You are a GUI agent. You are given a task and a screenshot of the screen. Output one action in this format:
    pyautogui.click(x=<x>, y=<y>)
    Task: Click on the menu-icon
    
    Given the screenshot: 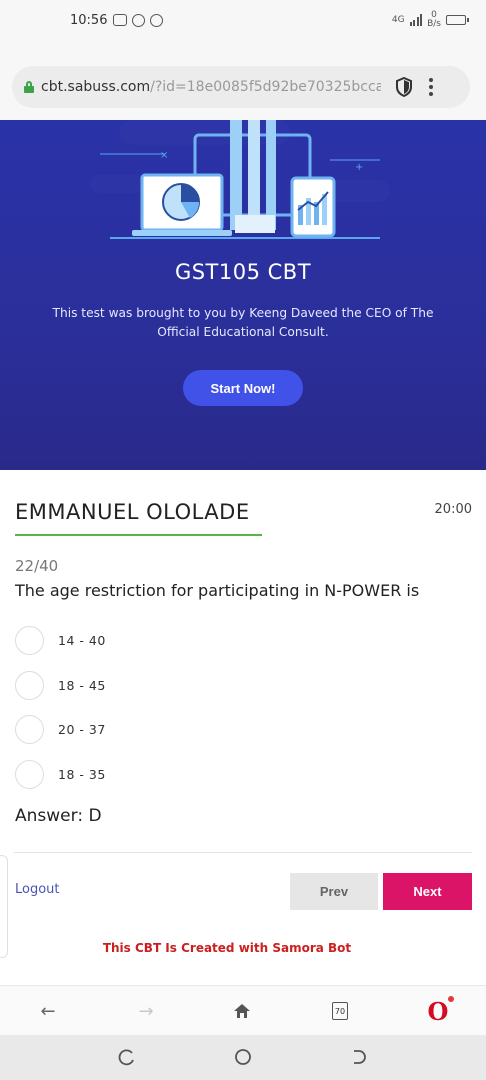 What is the action you would take?
    pyautogui.click(x=431, y=87)
    